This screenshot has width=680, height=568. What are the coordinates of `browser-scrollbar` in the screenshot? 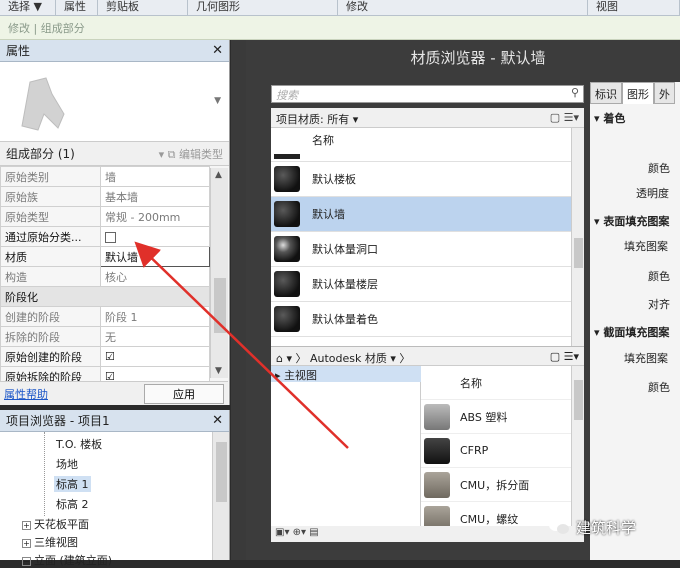 It's located at (220, 496).